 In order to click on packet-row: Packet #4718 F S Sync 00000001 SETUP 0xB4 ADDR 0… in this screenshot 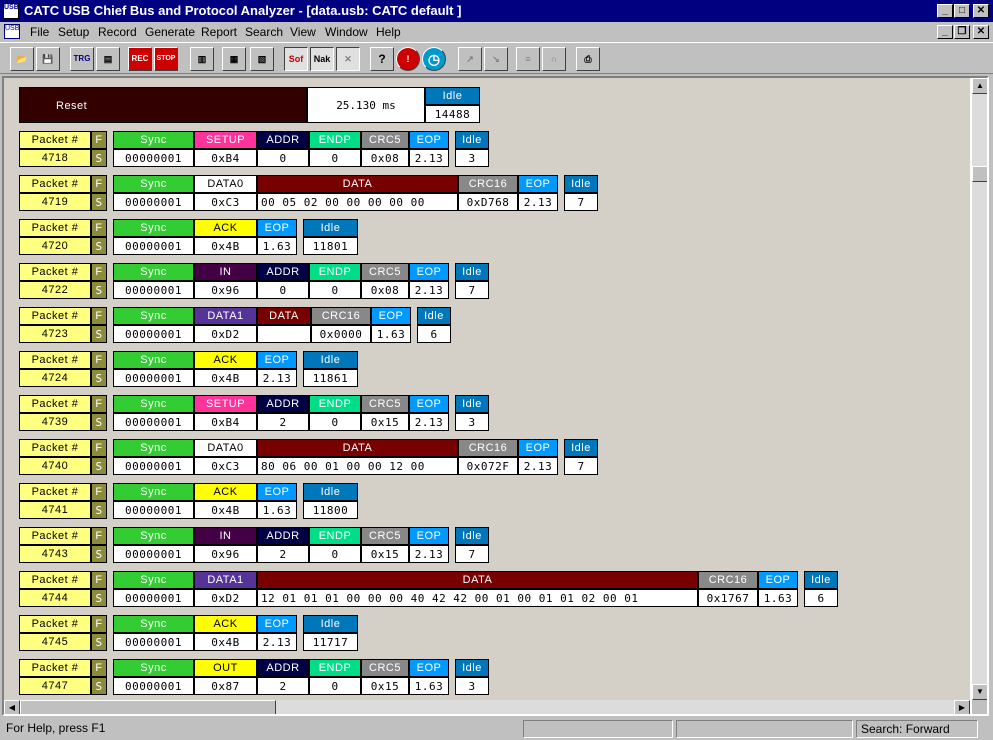, I will do `click(469, 149)`.